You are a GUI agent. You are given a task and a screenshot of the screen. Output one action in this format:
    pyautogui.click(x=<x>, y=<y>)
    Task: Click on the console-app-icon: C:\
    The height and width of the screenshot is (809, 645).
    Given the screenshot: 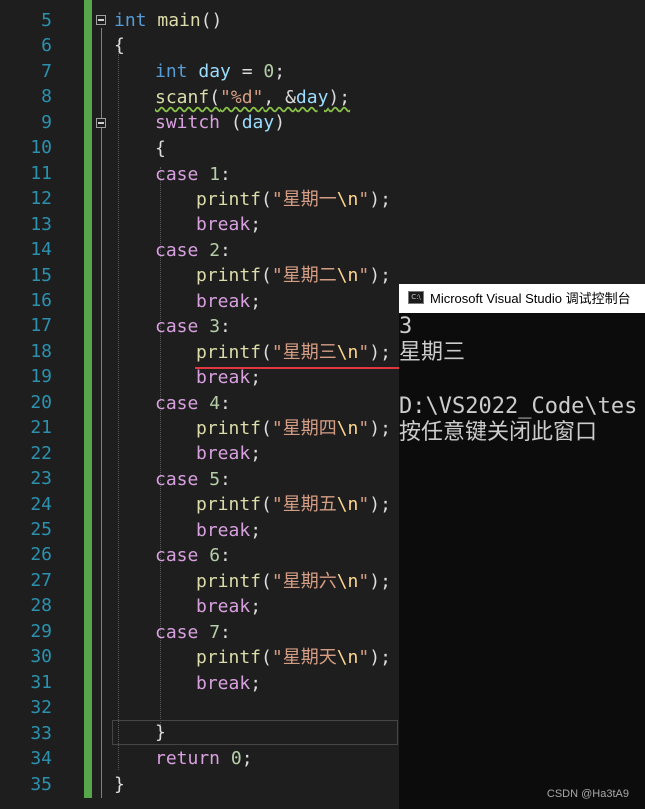 What is the action you would take?
    pyautogui.click(x=416, y=297)
    